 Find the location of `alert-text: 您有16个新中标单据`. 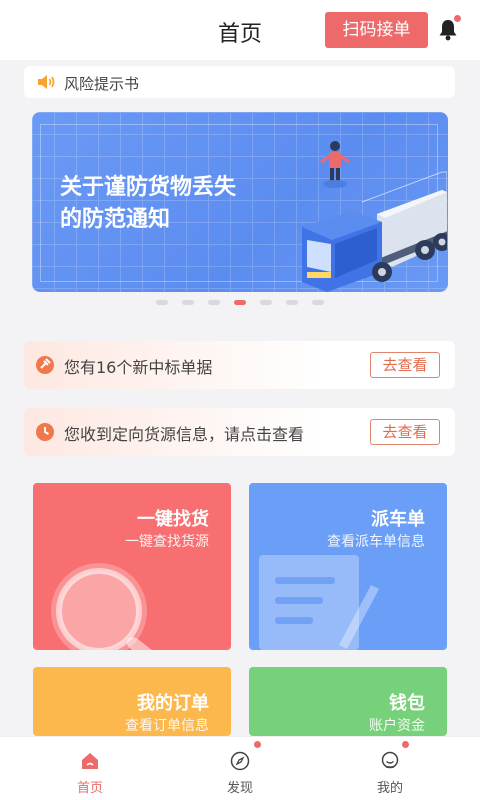

alert-text: 您有16个新中标单据 is located at coordinates (138, 367).